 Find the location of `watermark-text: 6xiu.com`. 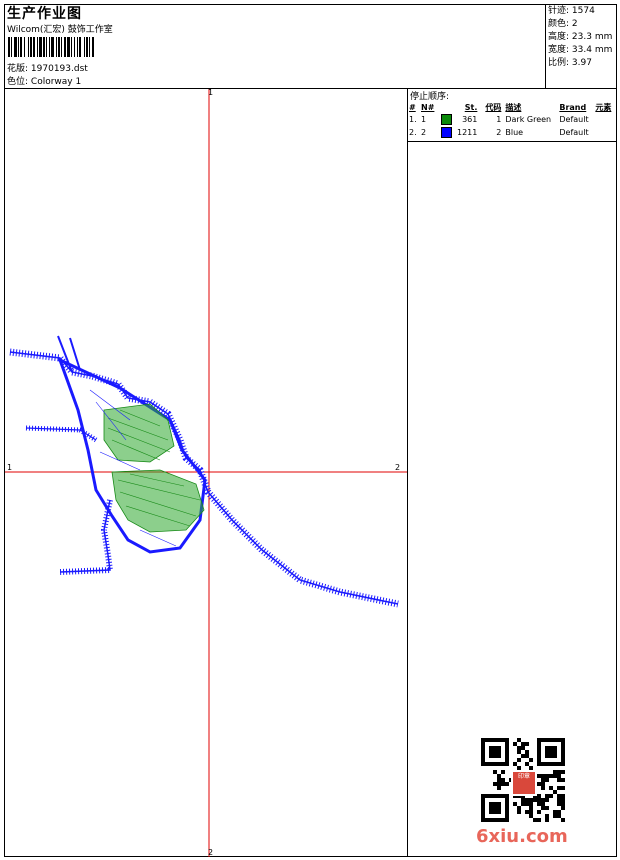

watermark-text: 6xiu.com is located at coordinates (522, 836).